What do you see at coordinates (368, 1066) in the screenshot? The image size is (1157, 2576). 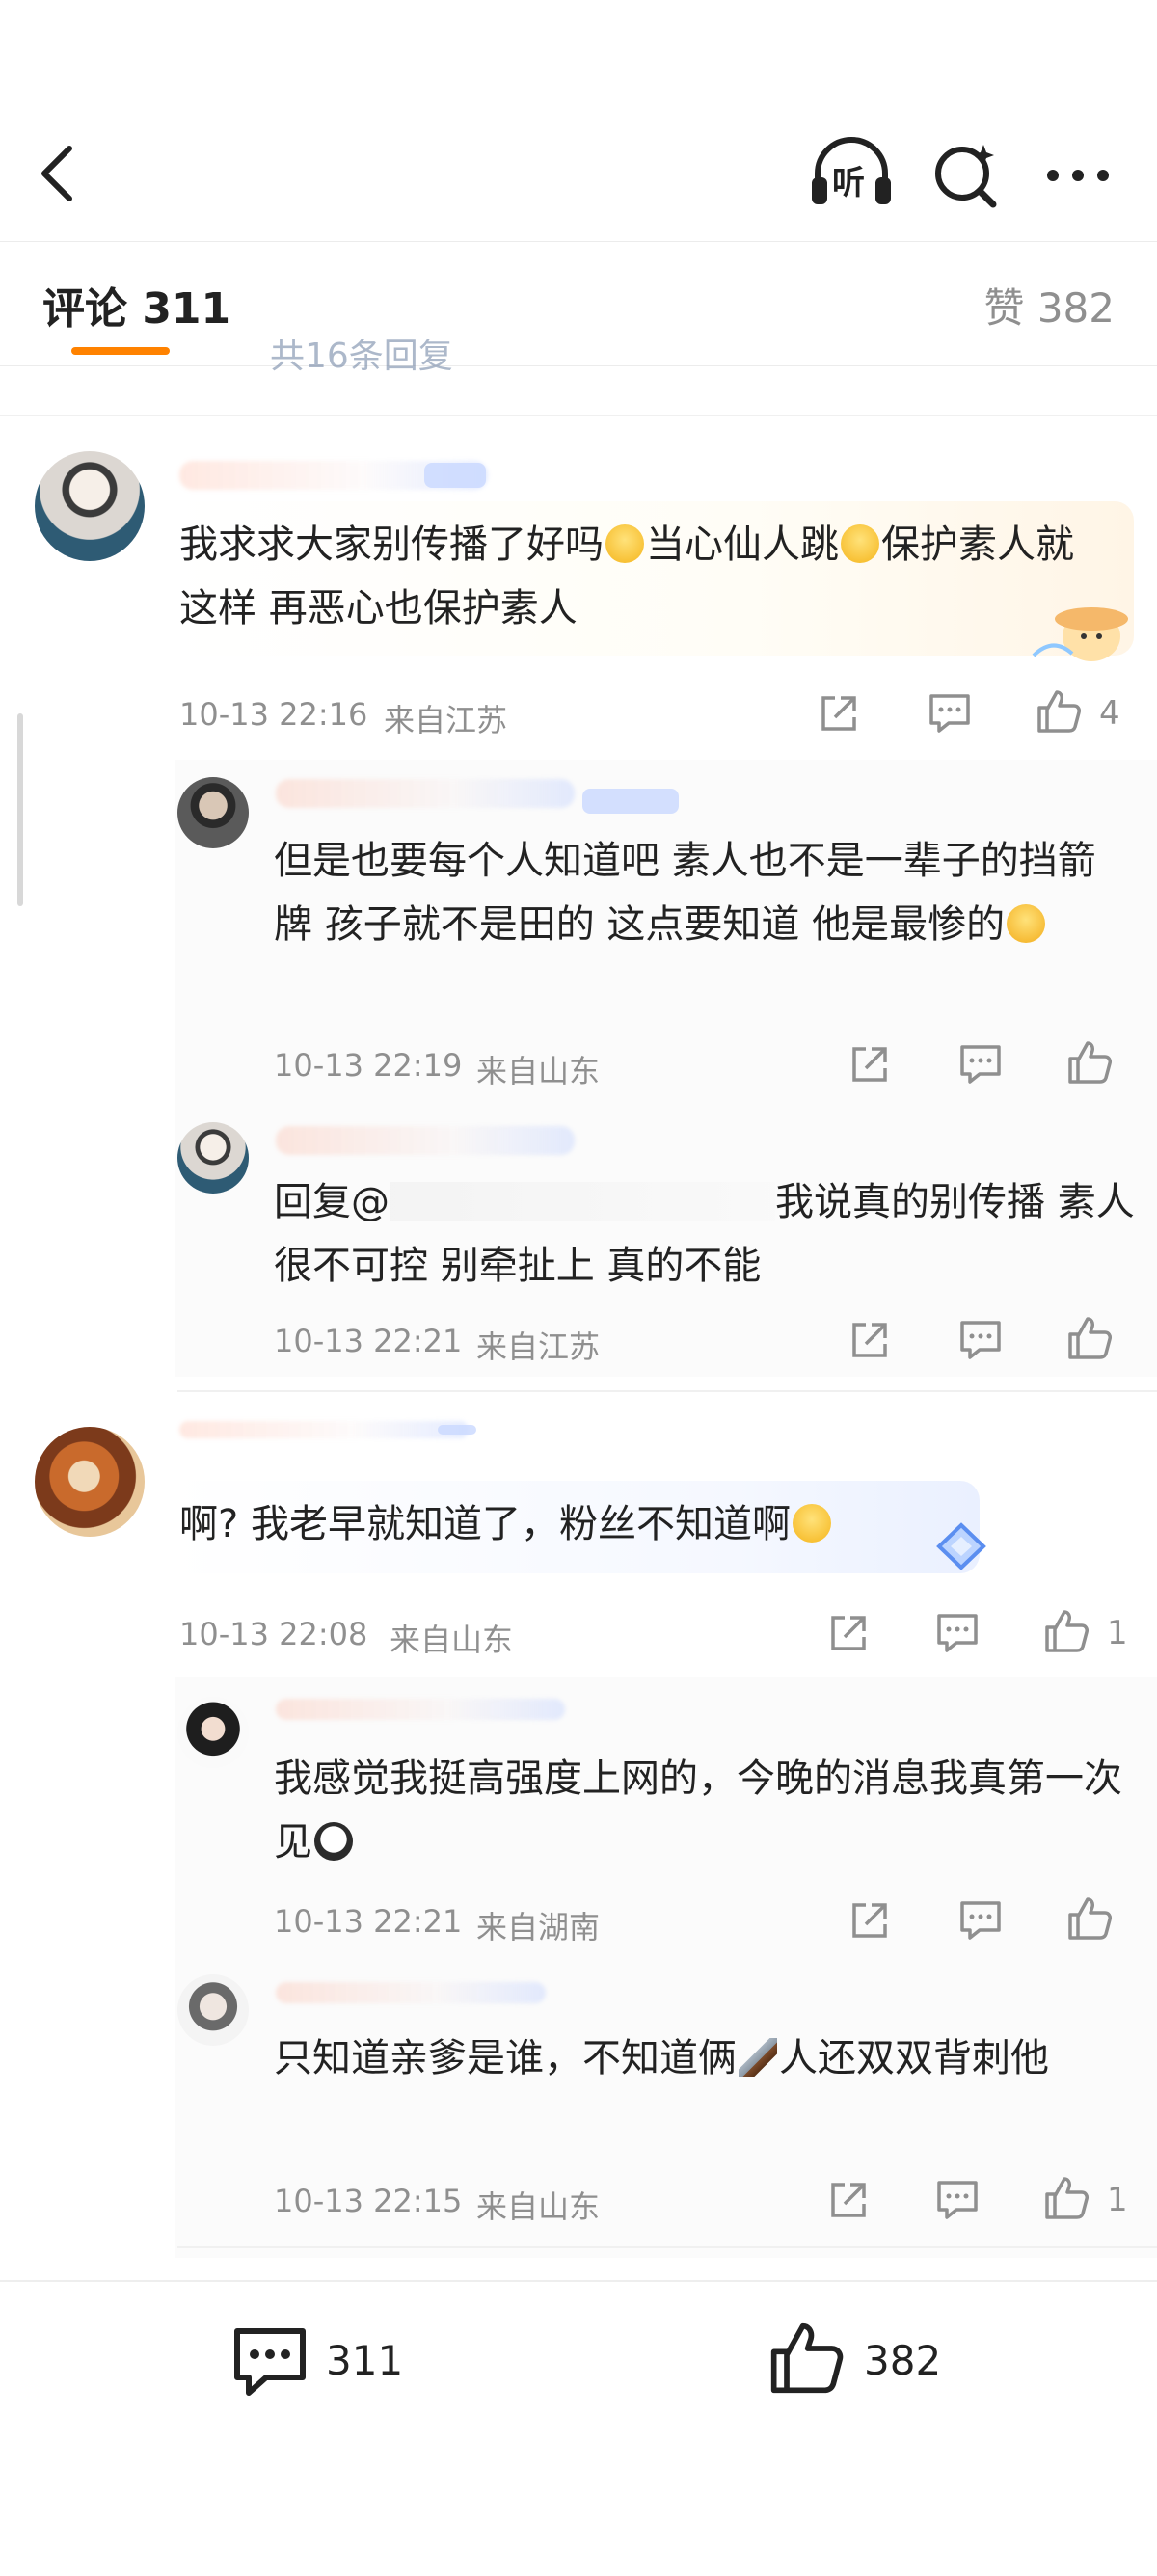 I see `reply-time: 10-13 22:19` at bounding box center [368, 1066].